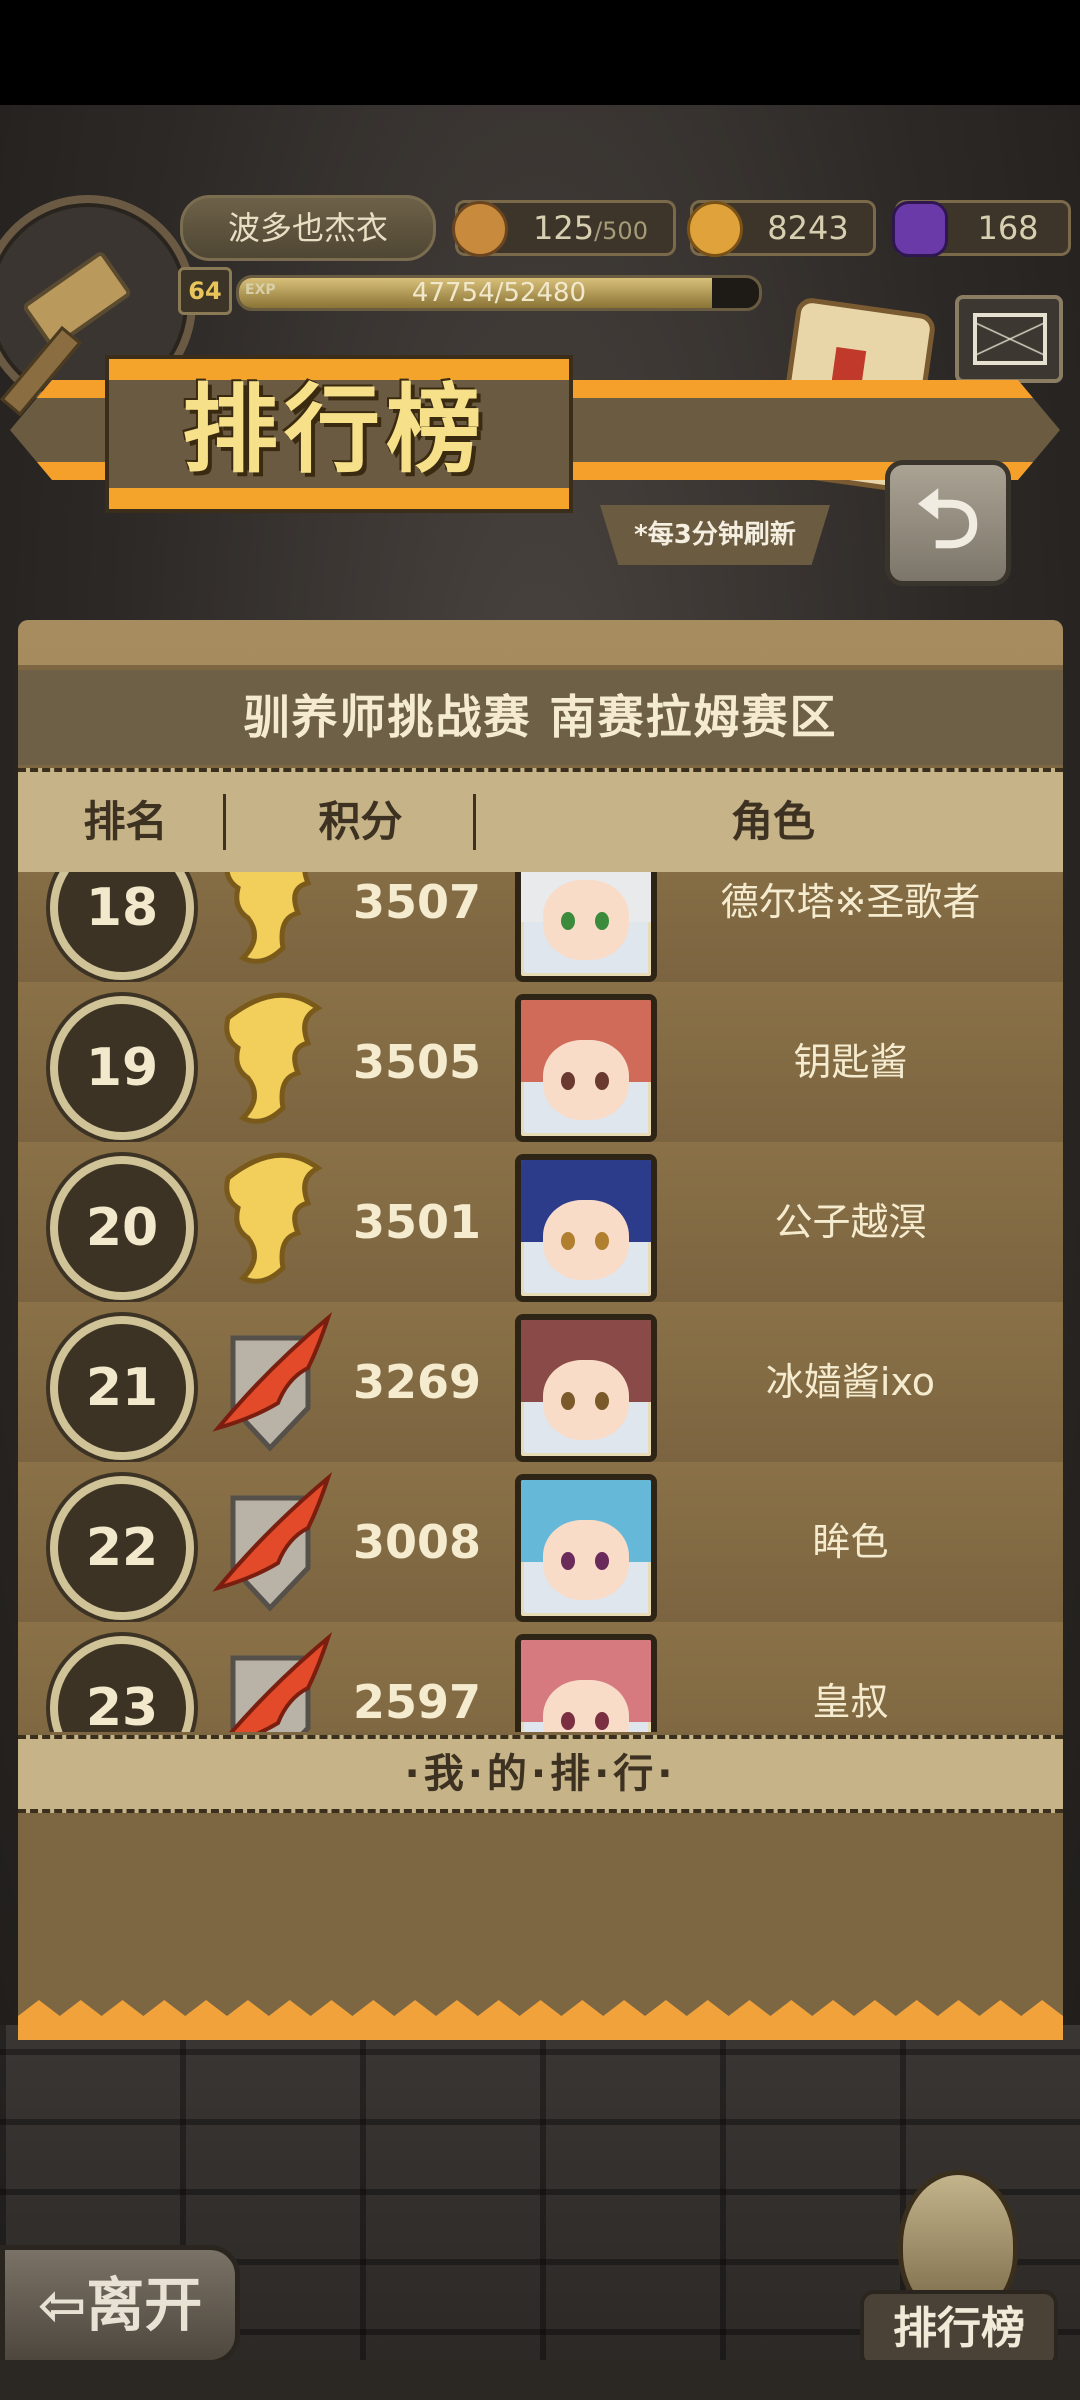 This screenshot has width=1080, height=2400. Describe the element at coordinates (772, 821) in the screenshot. I see `header-role: 角色` at that location.